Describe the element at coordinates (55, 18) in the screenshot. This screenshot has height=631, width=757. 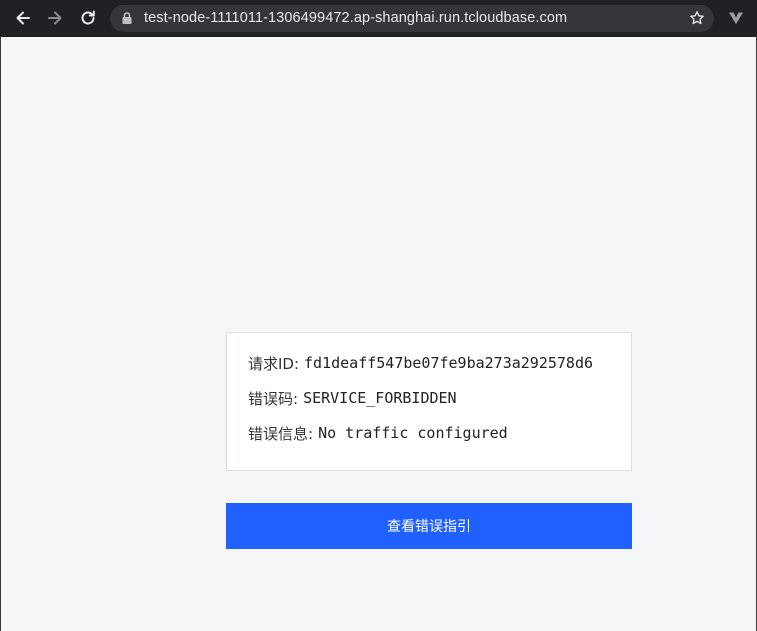
I see `forward-icon` at that location.